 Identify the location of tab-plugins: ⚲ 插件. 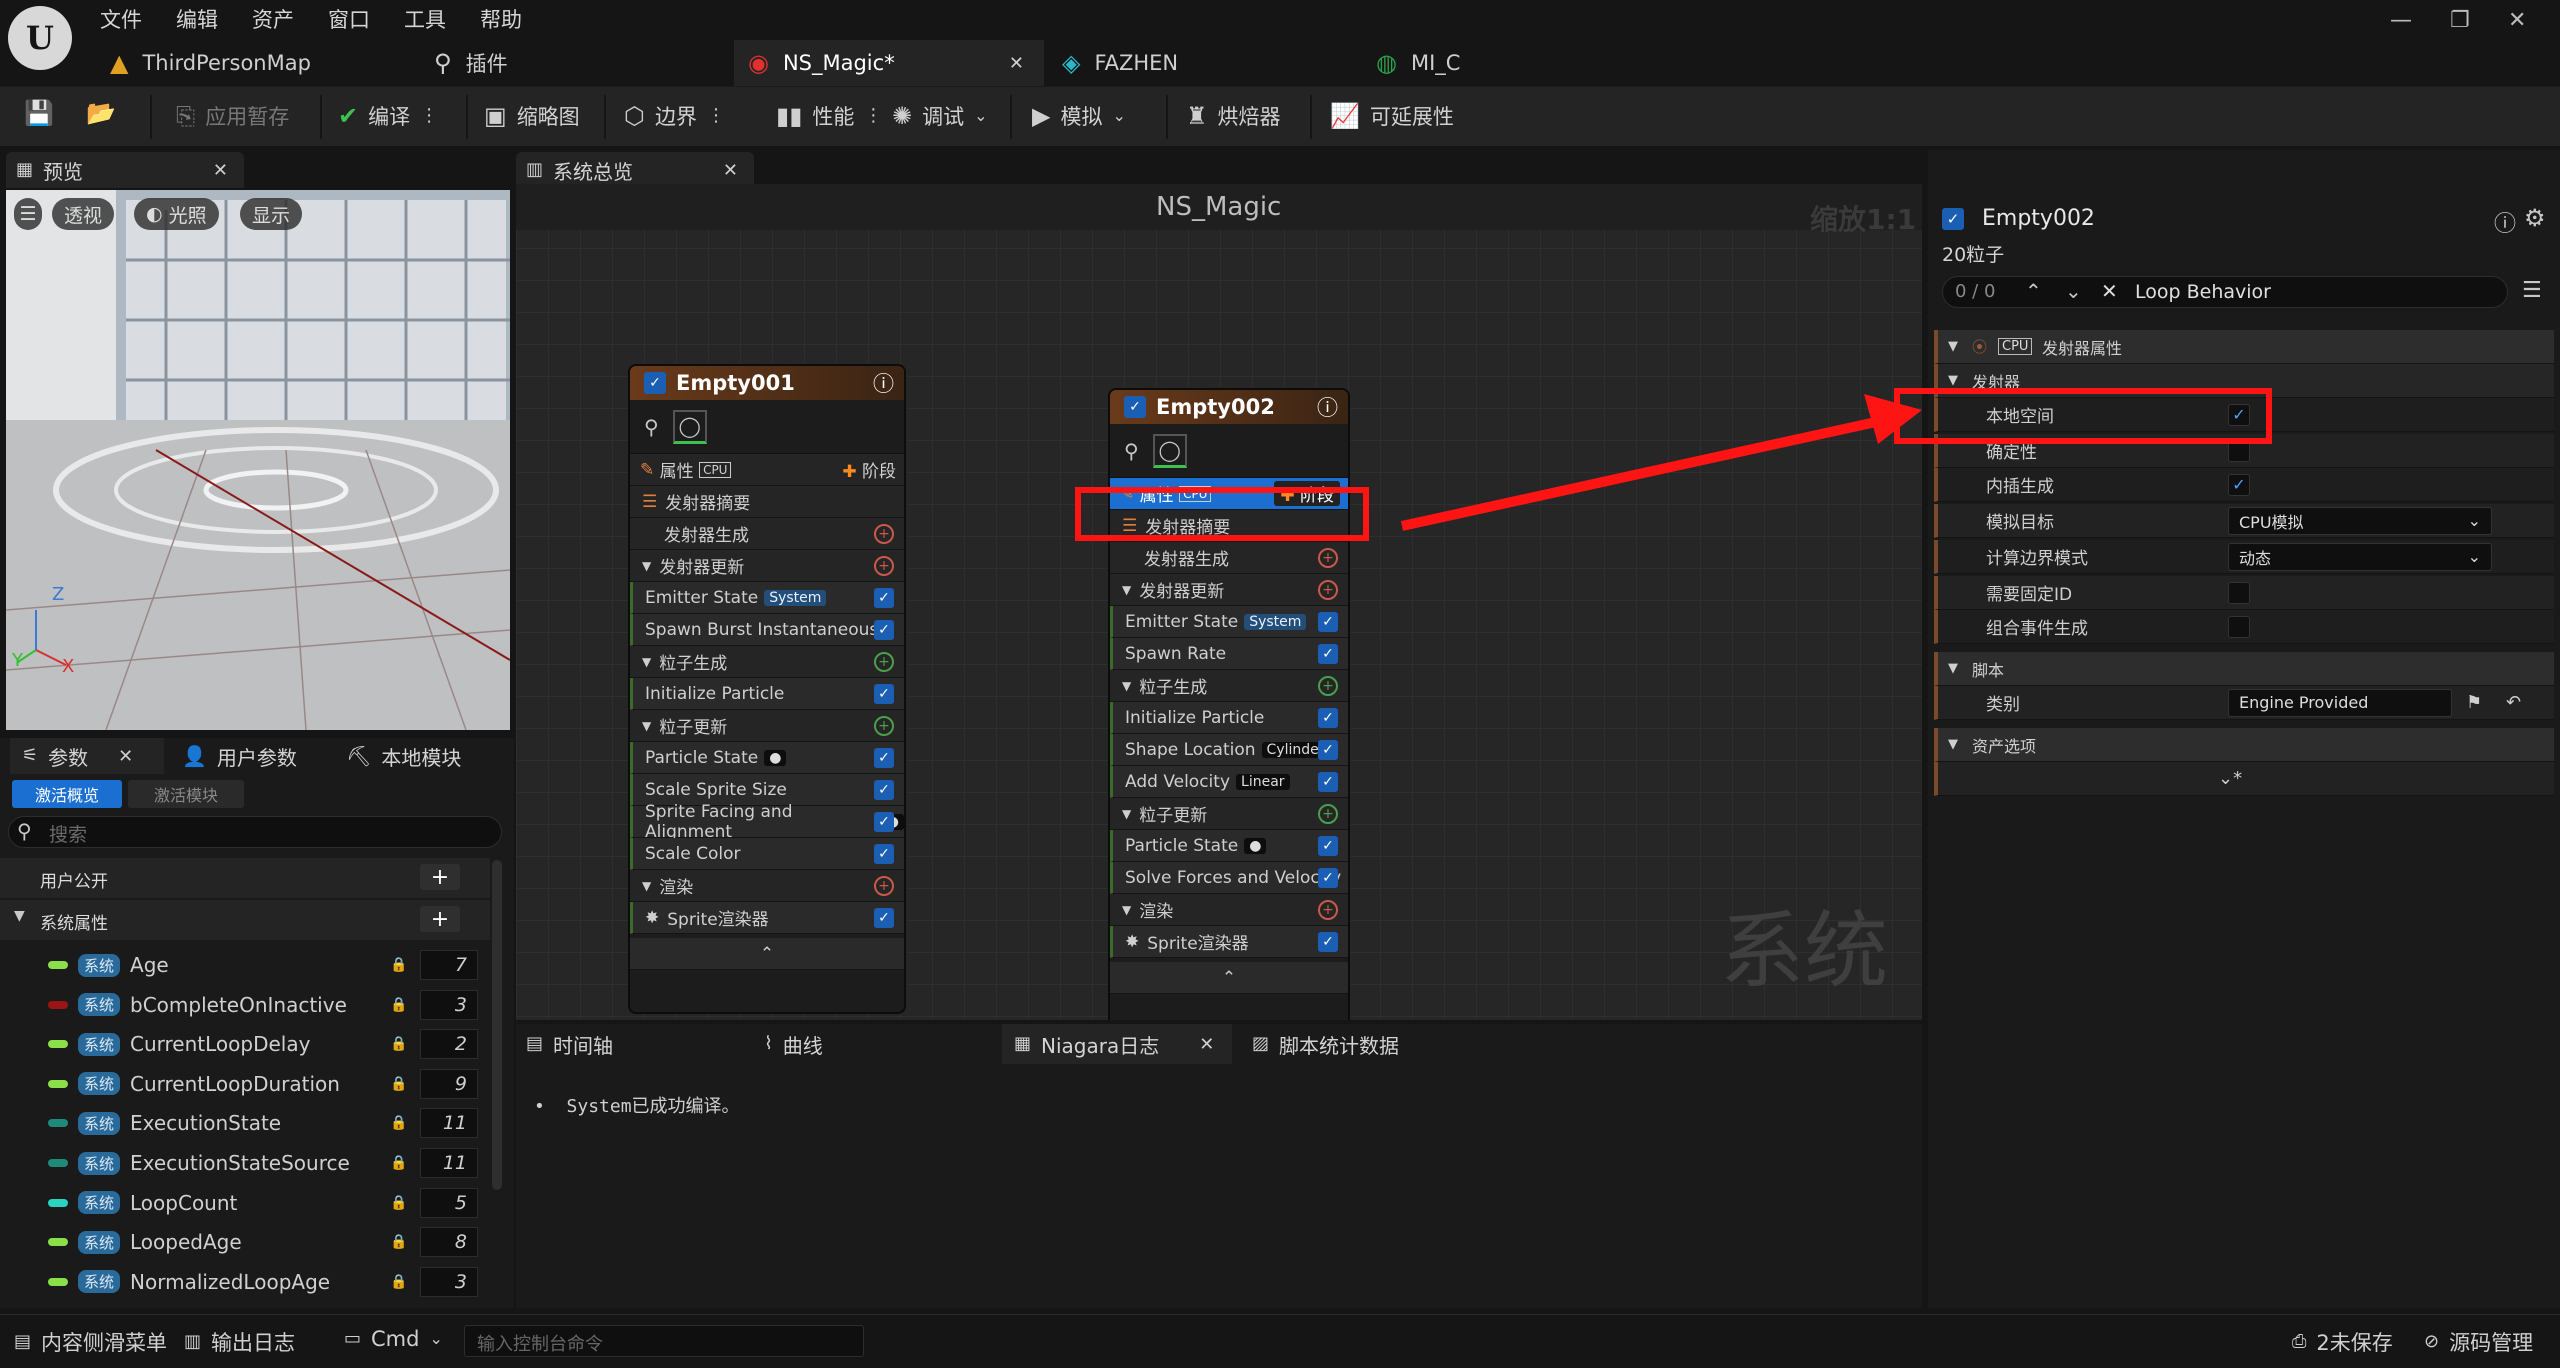
(575, 63).